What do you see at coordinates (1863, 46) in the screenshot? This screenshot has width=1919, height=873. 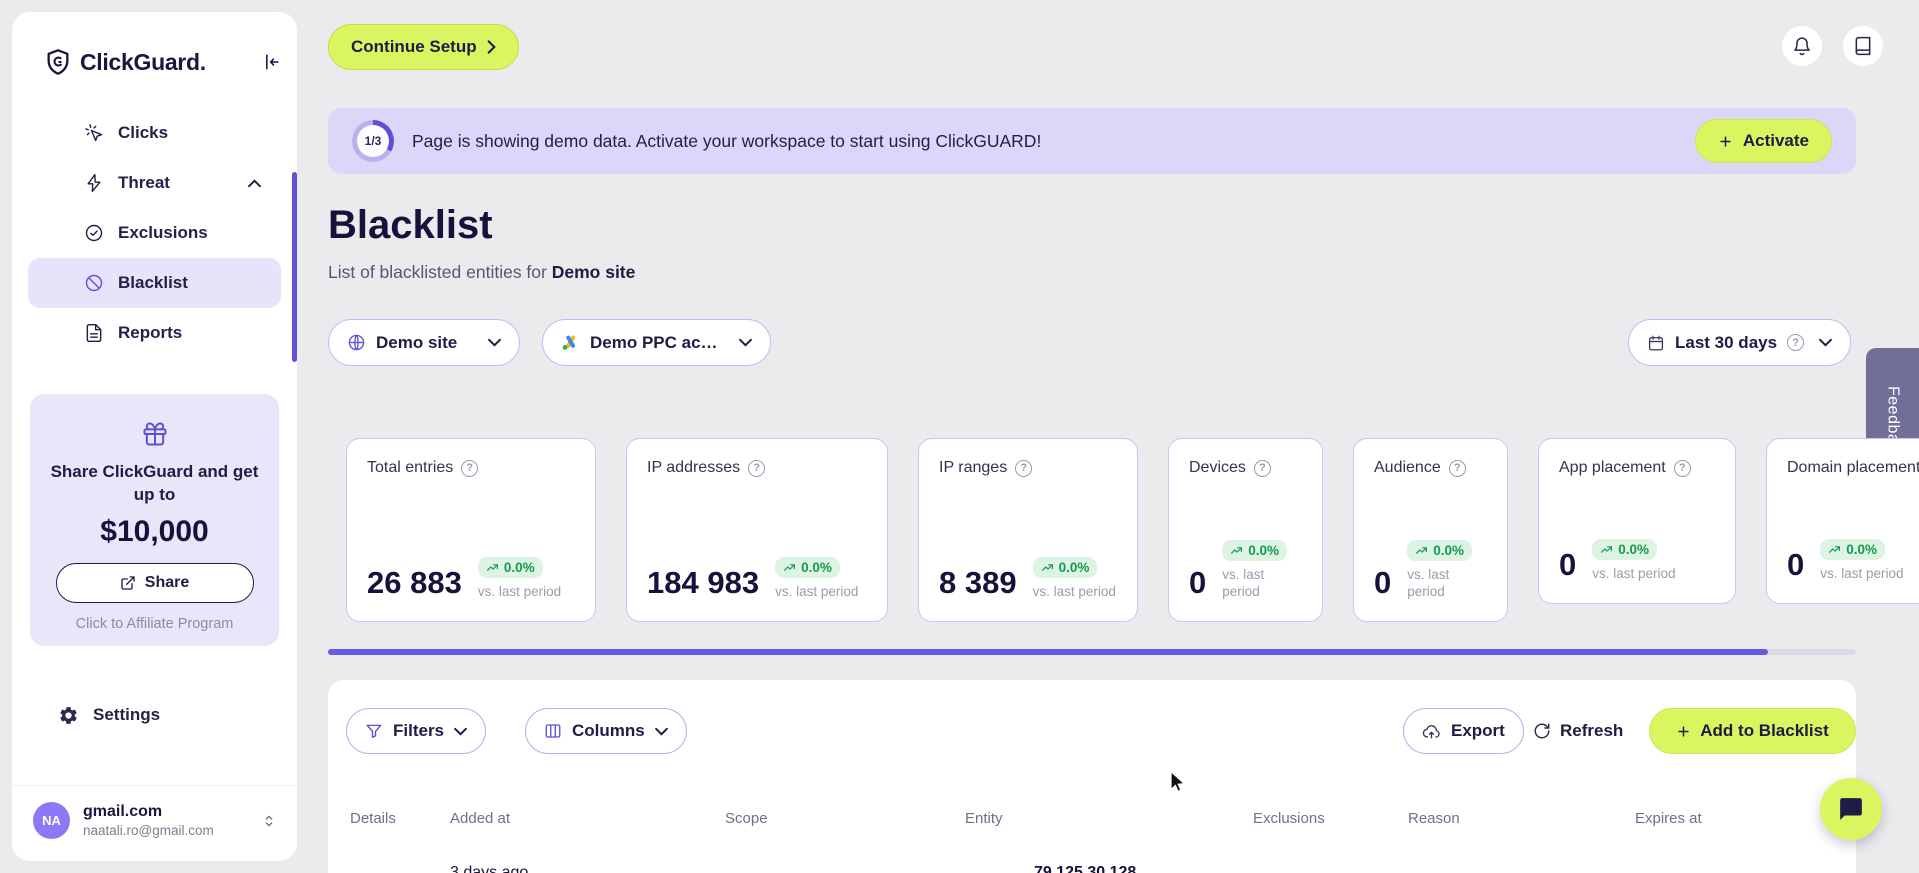 I see `docs-button` at bounding box center [1863, 46].